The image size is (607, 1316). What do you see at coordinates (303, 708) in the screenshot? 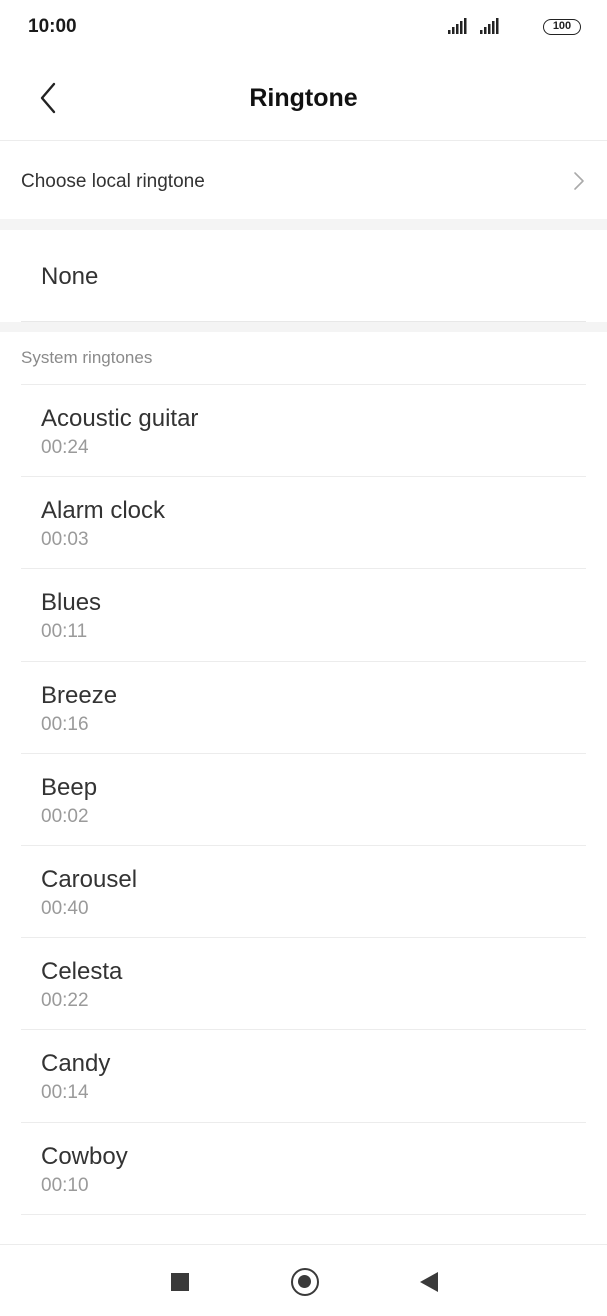
I see `ringtone-item: Breeze 00:16` at bounding box center [303, 708].